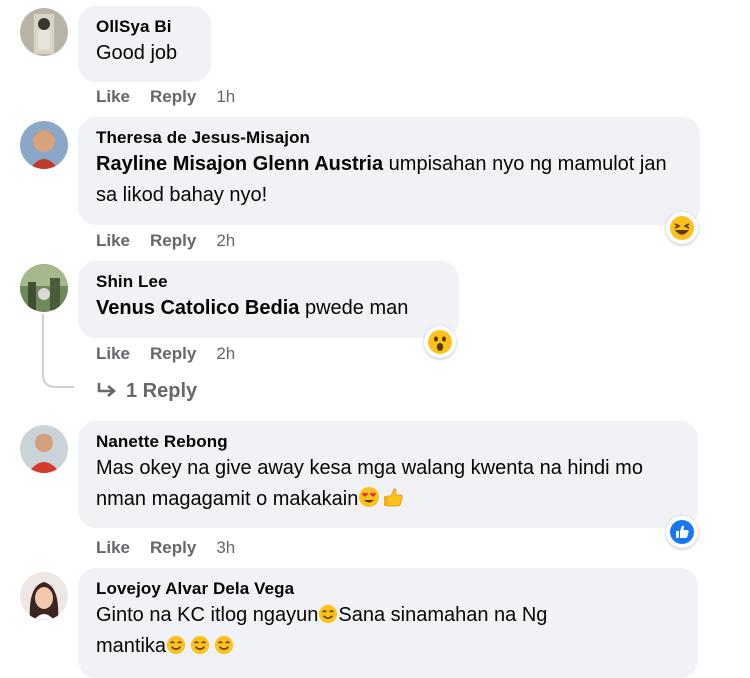  What do you see at coordinates (225, 96) in the screenshot?
I see `comment-timestamp: 1h` at bounding box center [225, 96].